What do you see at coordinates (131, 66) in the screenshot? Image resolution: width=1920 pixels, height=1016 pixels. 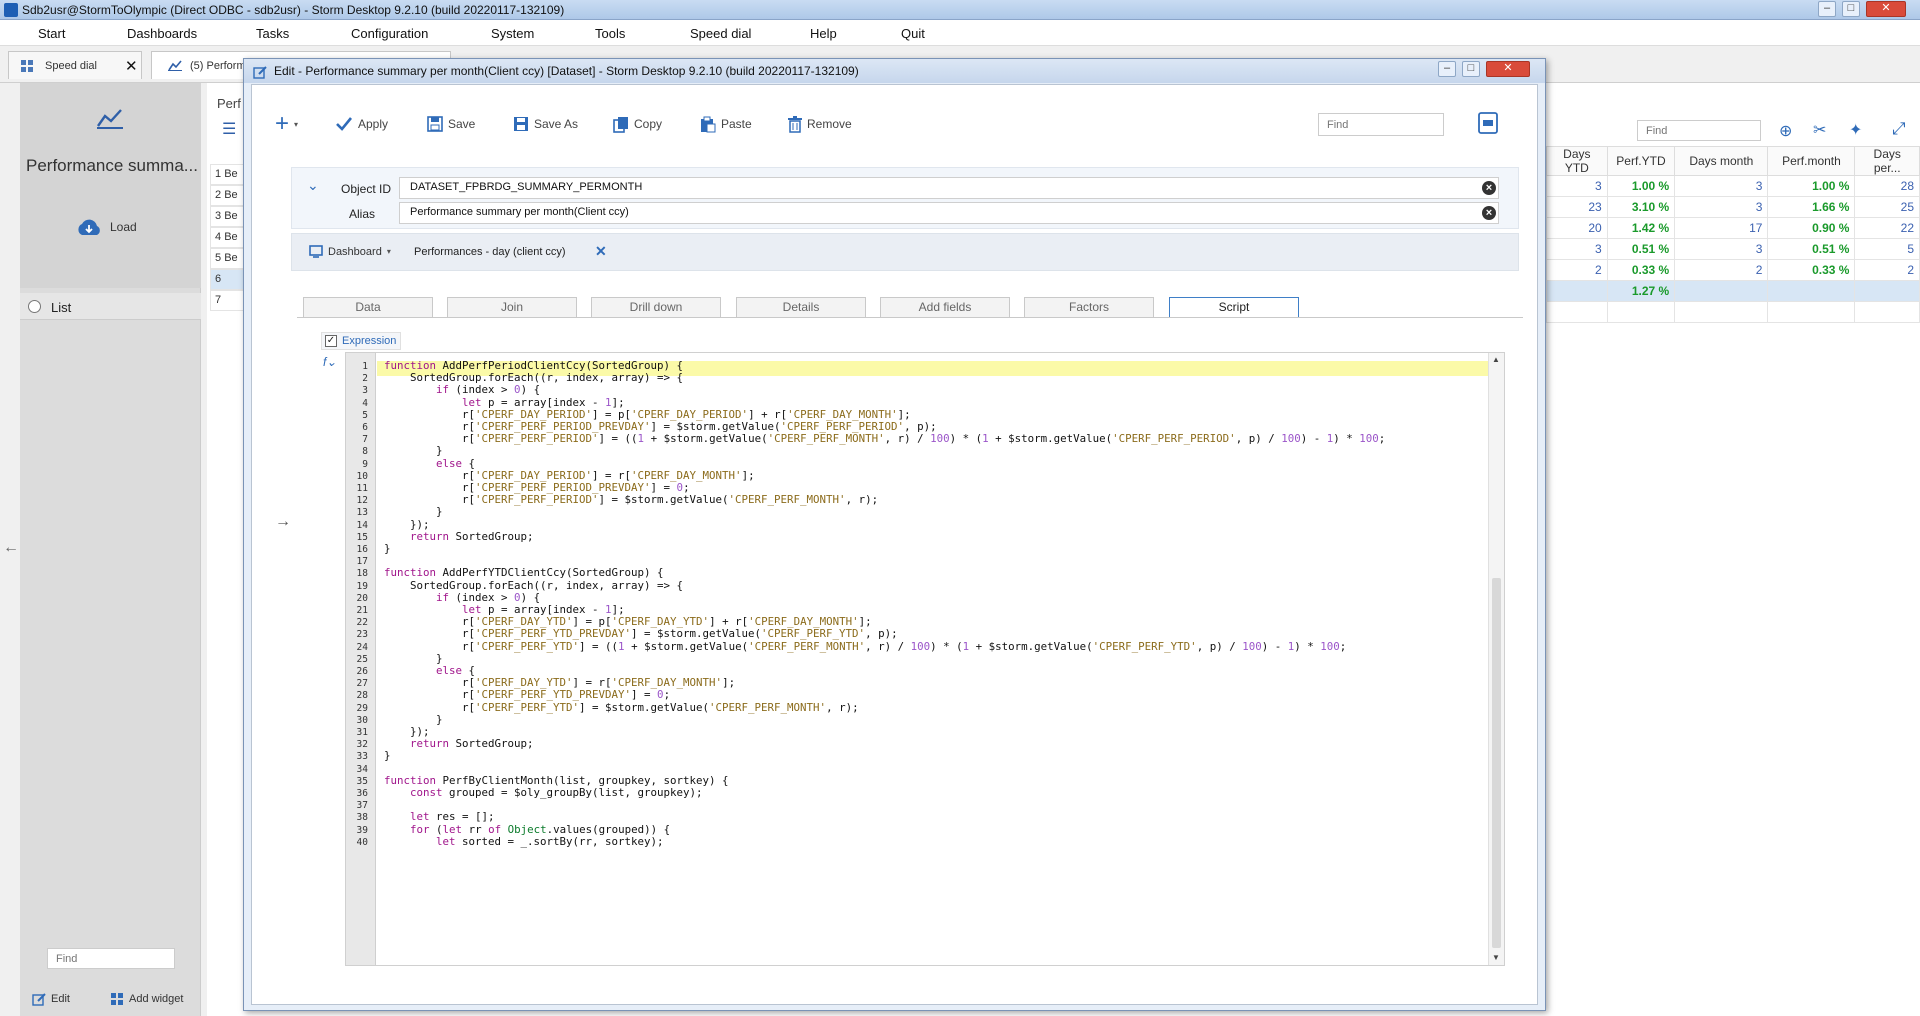 I see `tab-close-icon: ✕` at bounding box center [131, 66].